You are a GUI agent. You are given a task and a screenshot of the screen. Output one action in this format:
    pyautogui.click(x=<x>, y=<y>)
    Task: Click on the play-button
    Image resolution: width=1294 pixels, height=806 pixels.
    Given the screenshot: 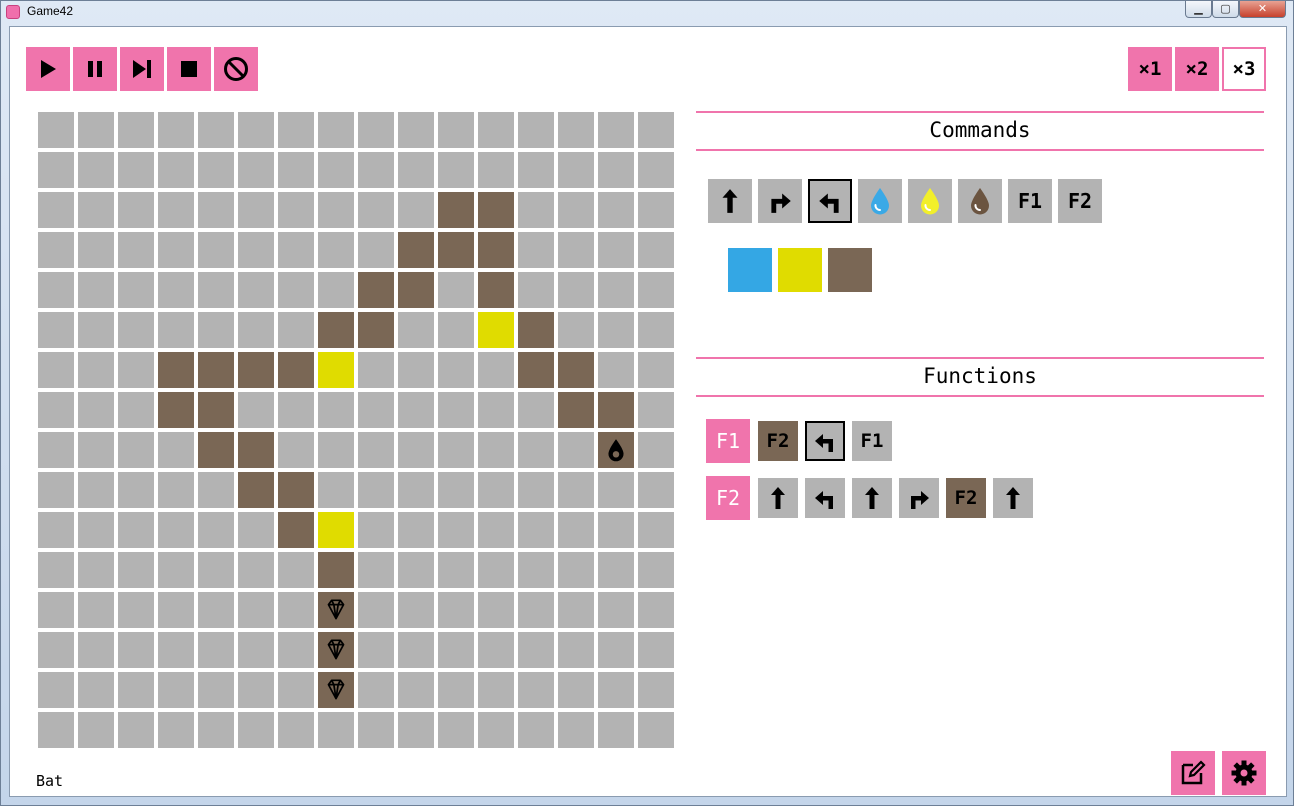 What is the action you would take?
    pyautogui.click(x=48, y=69)
    